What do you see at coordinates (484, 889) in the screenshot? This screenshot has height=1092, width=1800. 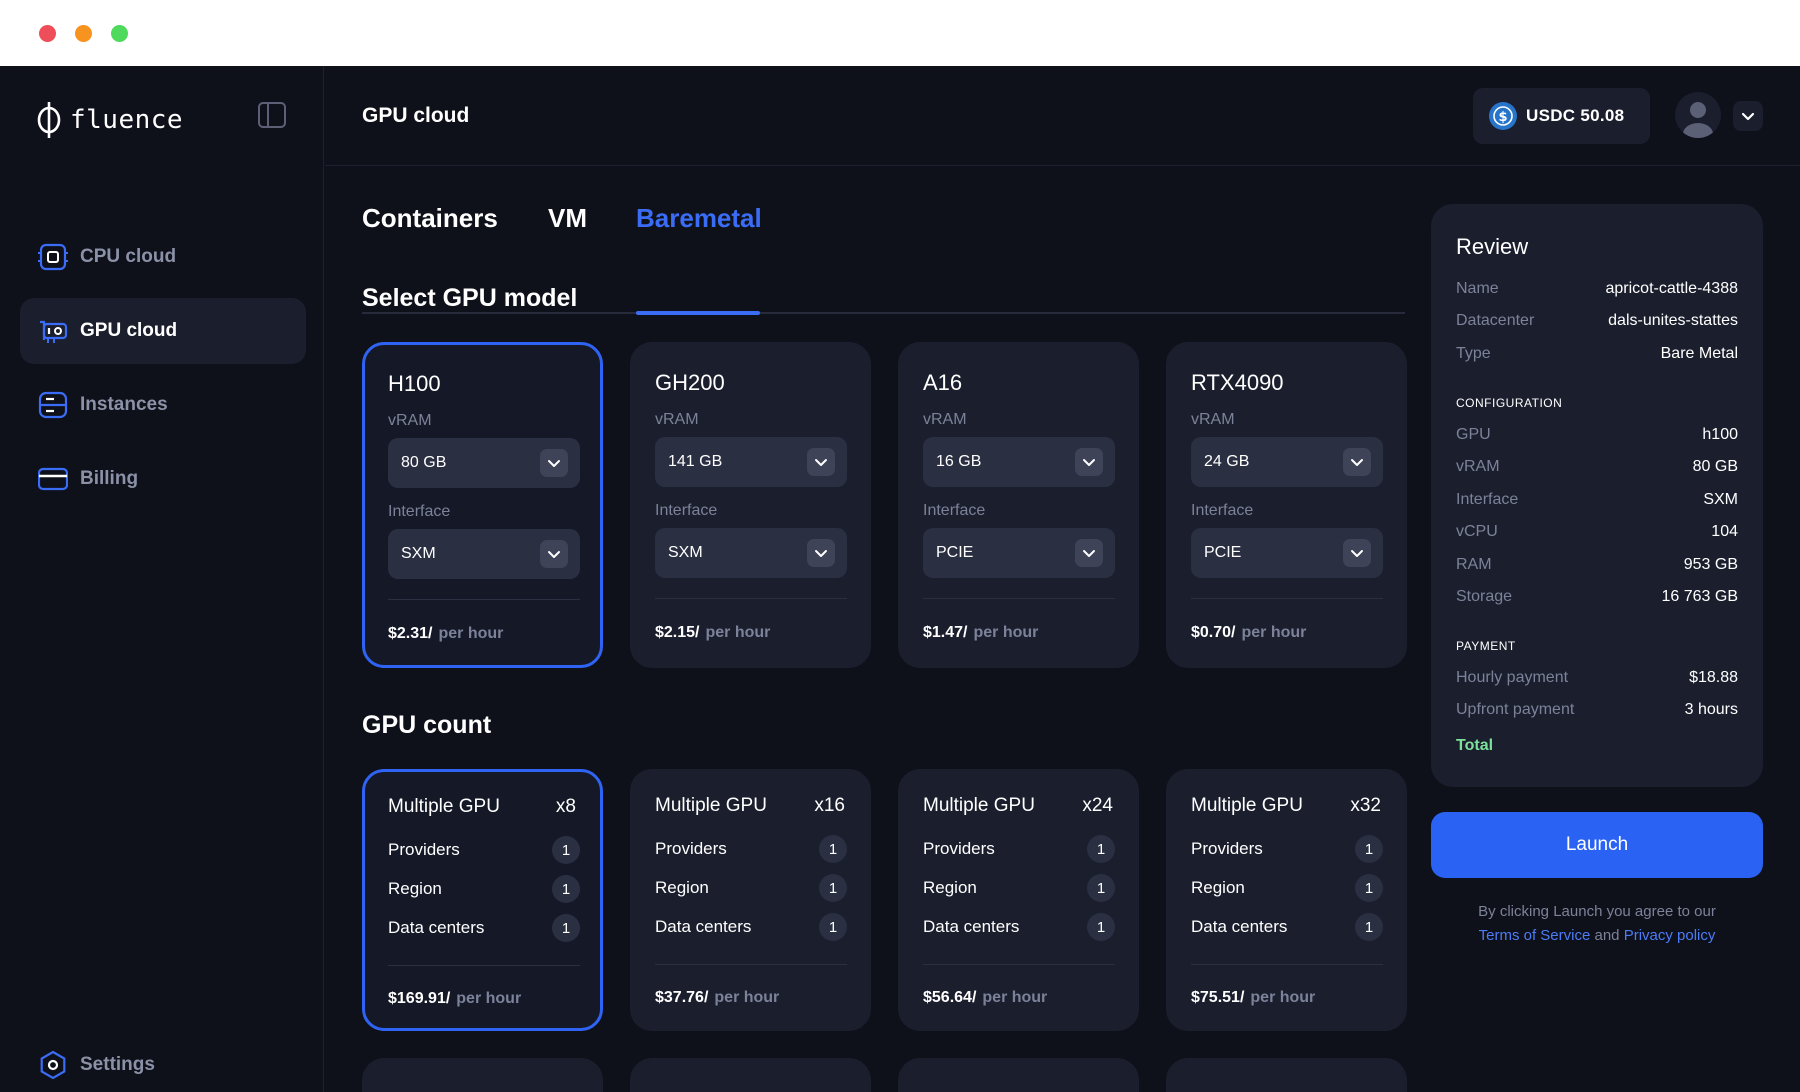 I see `region-row: Region 1` at bounding box center [484, 889].